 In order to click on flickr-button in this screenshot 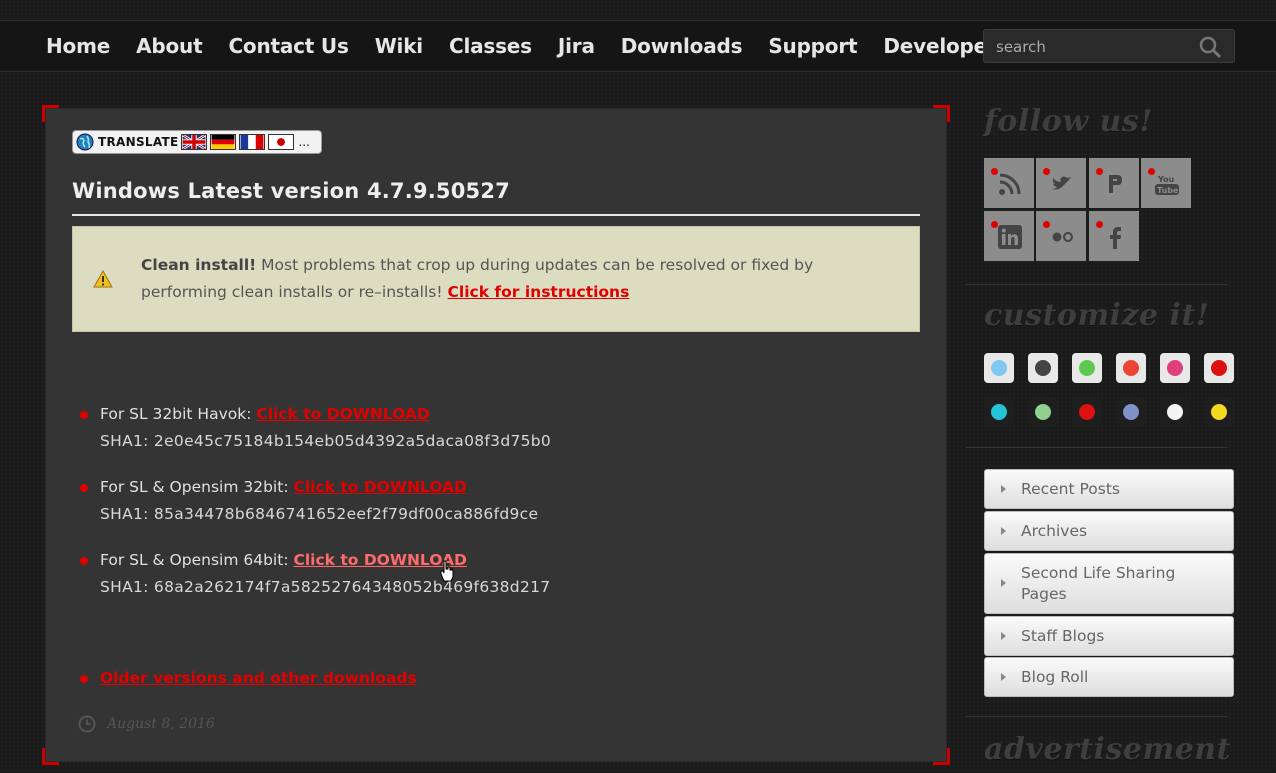, I will do `click(1061, 236)`.